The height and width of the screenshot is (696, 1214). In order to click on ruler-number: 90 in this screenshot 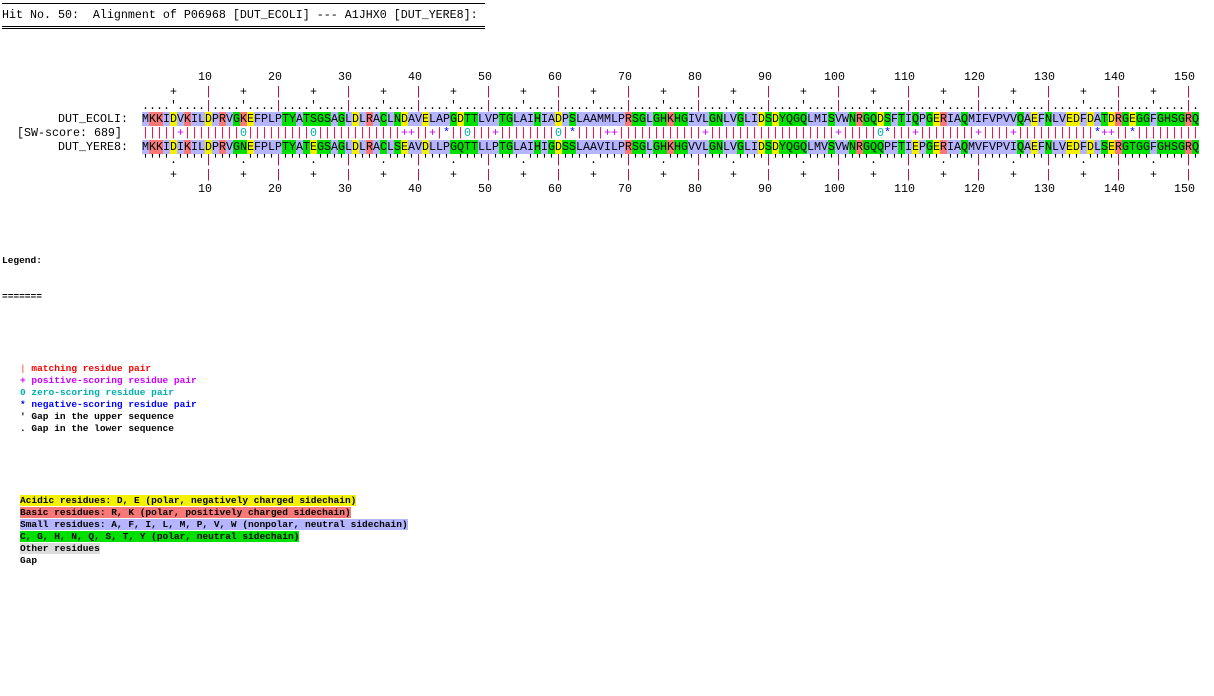, I will do `click(765, 189)`.